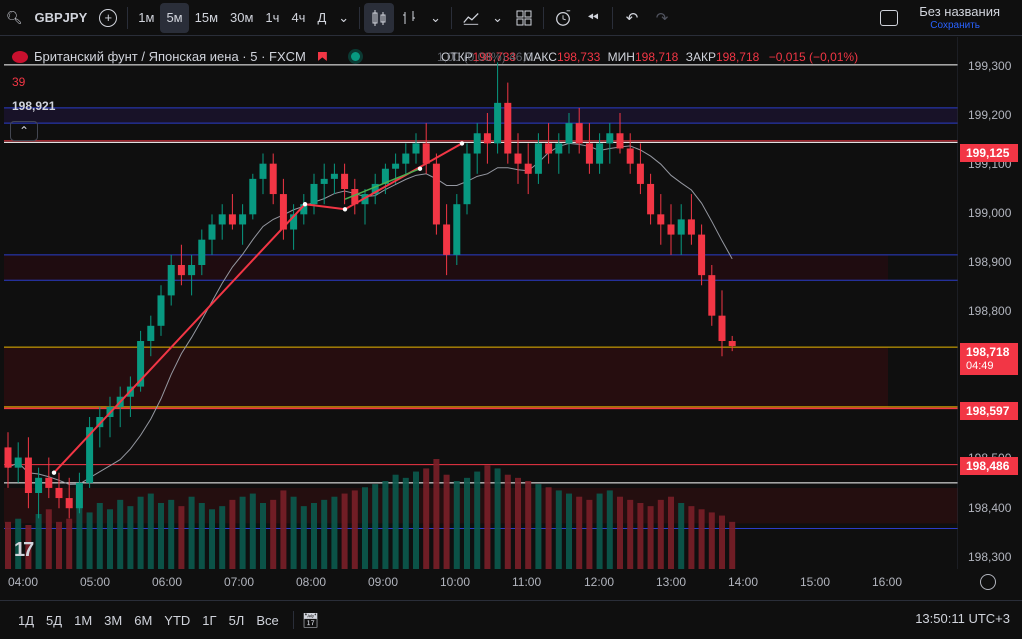 The height and width of the screenshot is (639, 1022). Describe the element at coordinates (267, 620) in the screenshot. I see `range-all: Все` at that location.